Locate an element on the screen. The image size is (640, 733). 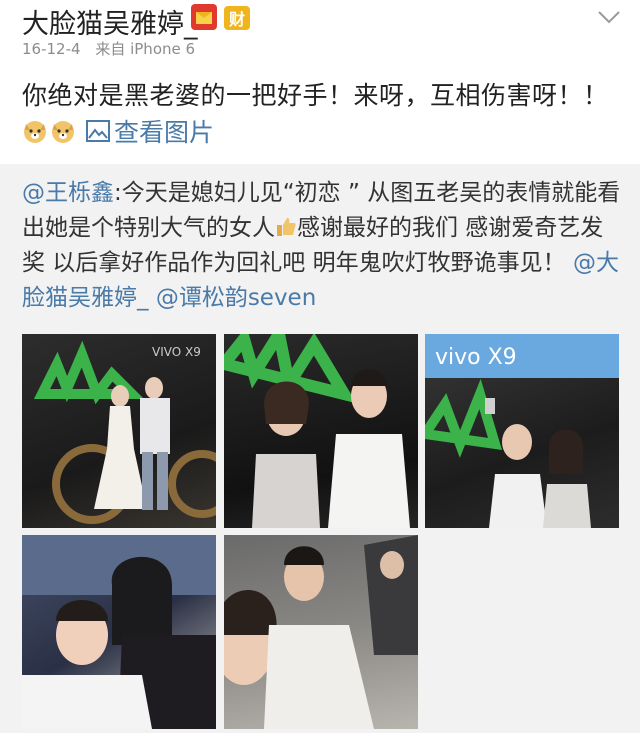
post-date: 16-12-4 is located at coordinates (51, 49).